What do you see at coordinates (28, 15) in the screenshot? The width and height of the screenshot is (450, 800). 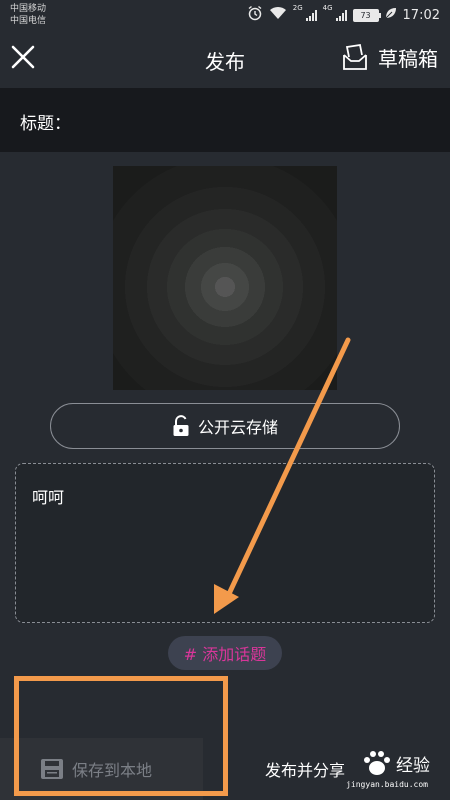 I see `carrier-names: 中国移动 中国电信` at bounding box center [28, 15].